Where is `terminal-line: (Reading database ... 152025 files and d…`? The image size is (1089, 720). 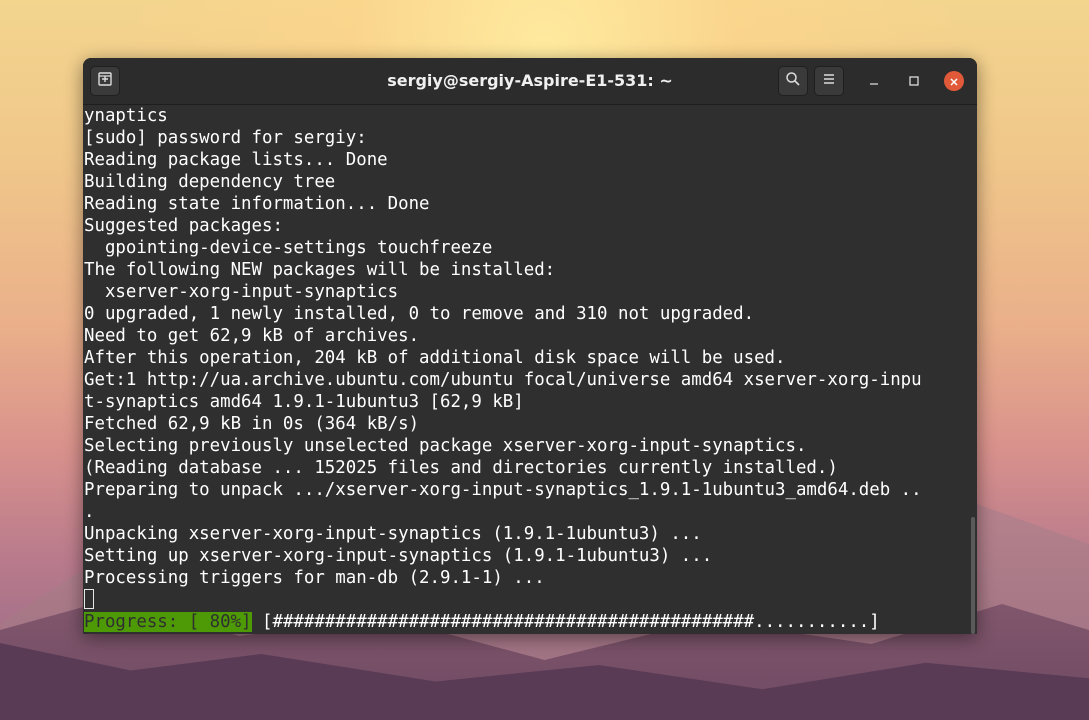 terminal-line: (Reading database ... 152025 files and d… is located at coordinates (461, 468).